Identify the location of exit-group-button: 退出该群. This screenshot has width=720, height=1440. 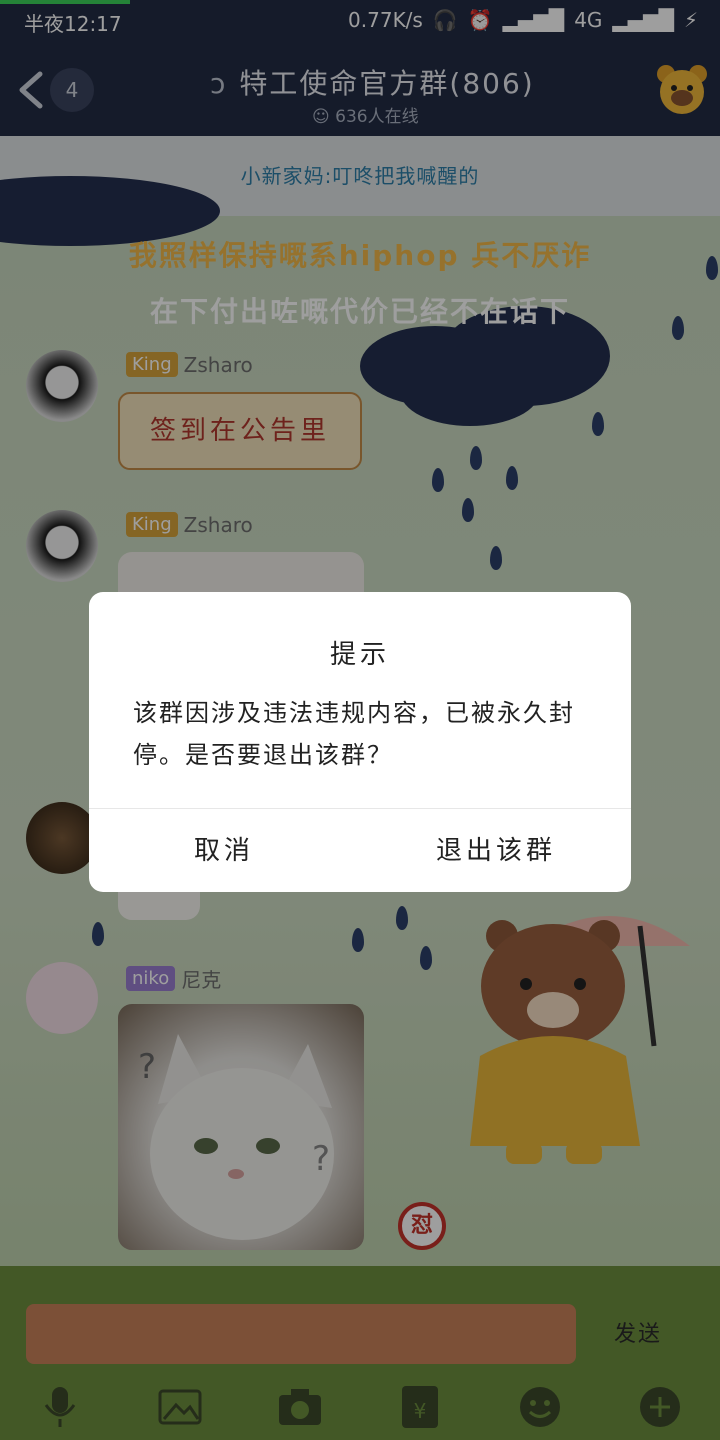
(496, 851).